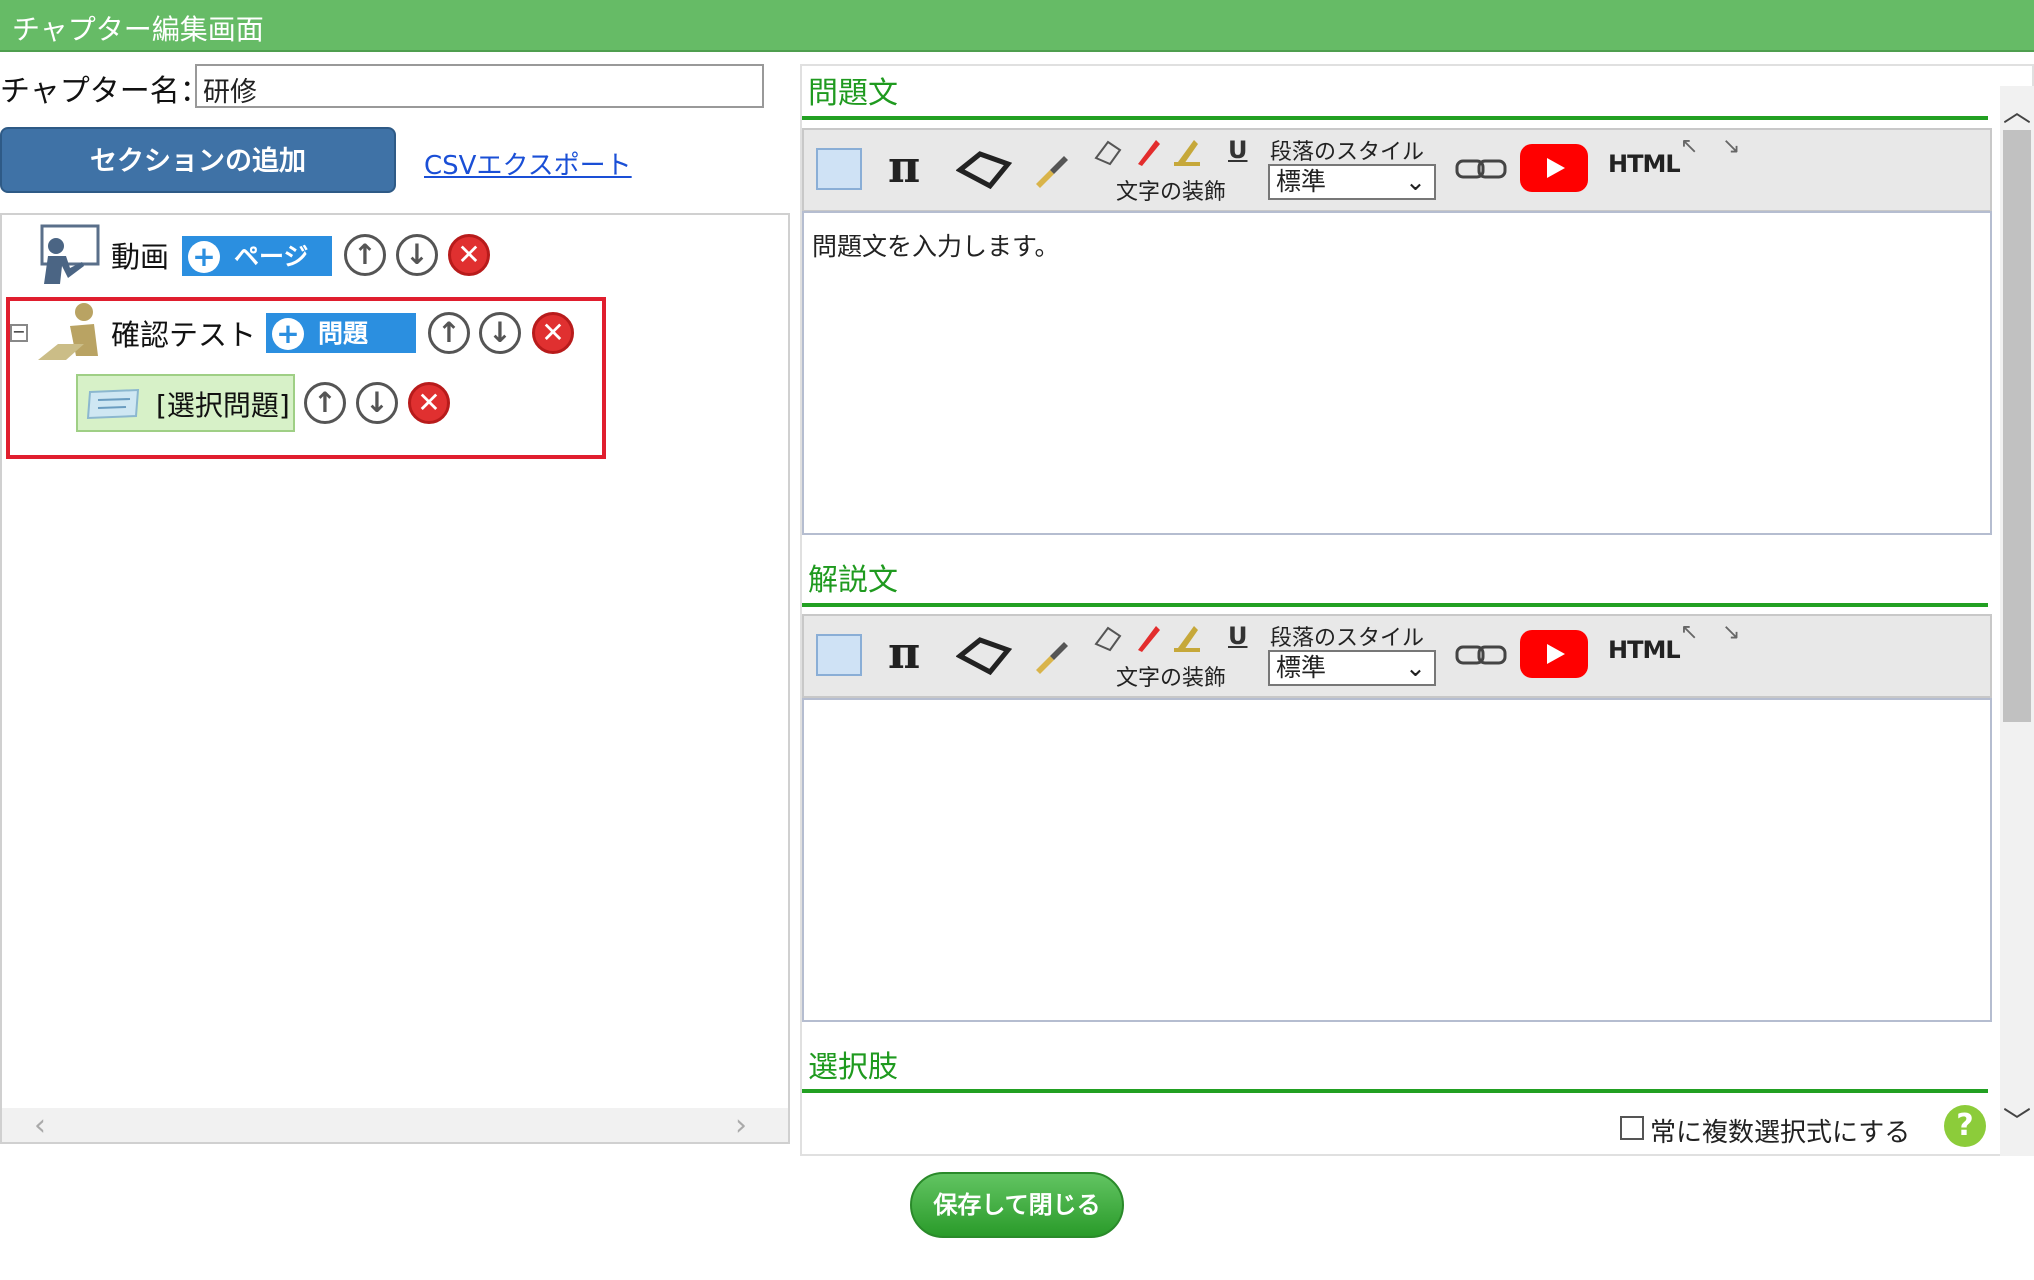 This screenshot has height=1280, width=2034. Describe the element at coordinates (853, 580) in the screenshot. I see `explanation-section-title: 解説文` at that location.